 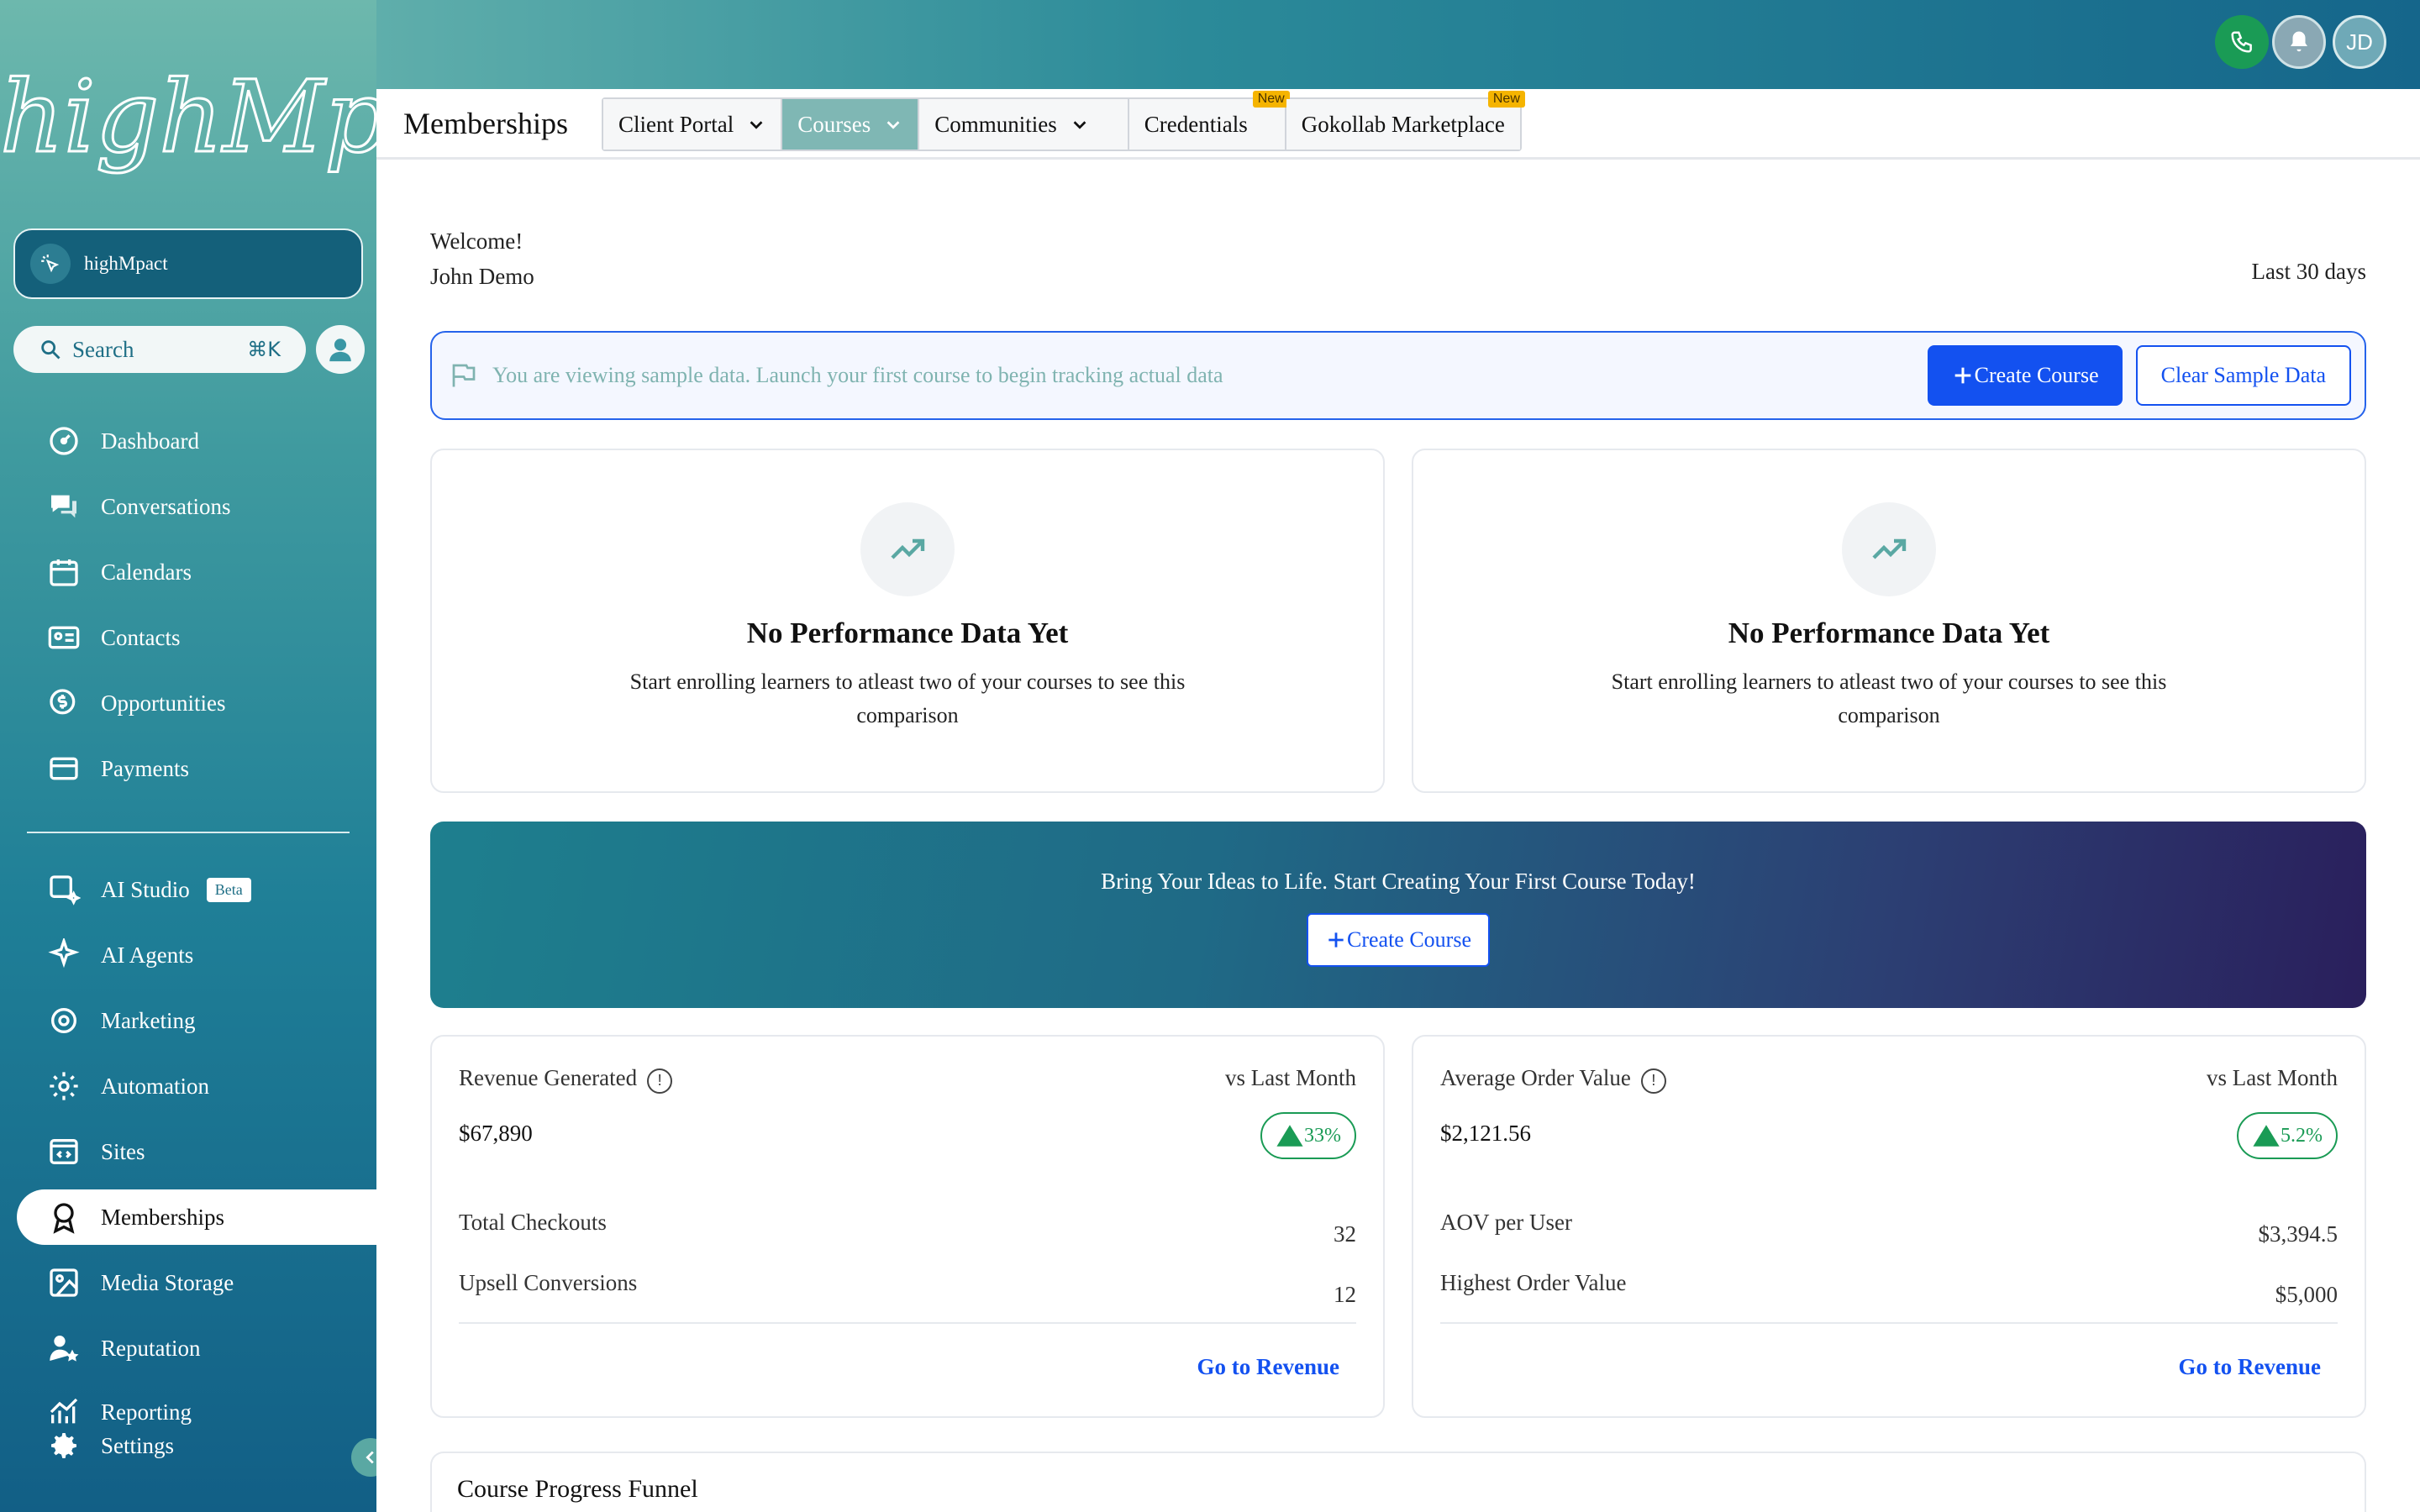 What do you see at coordinates (1406, 120) in the screenshot?
I see `tab-gokollab-marketplace: Gokollab Marketplace New` at bounding box center [1406, 120].